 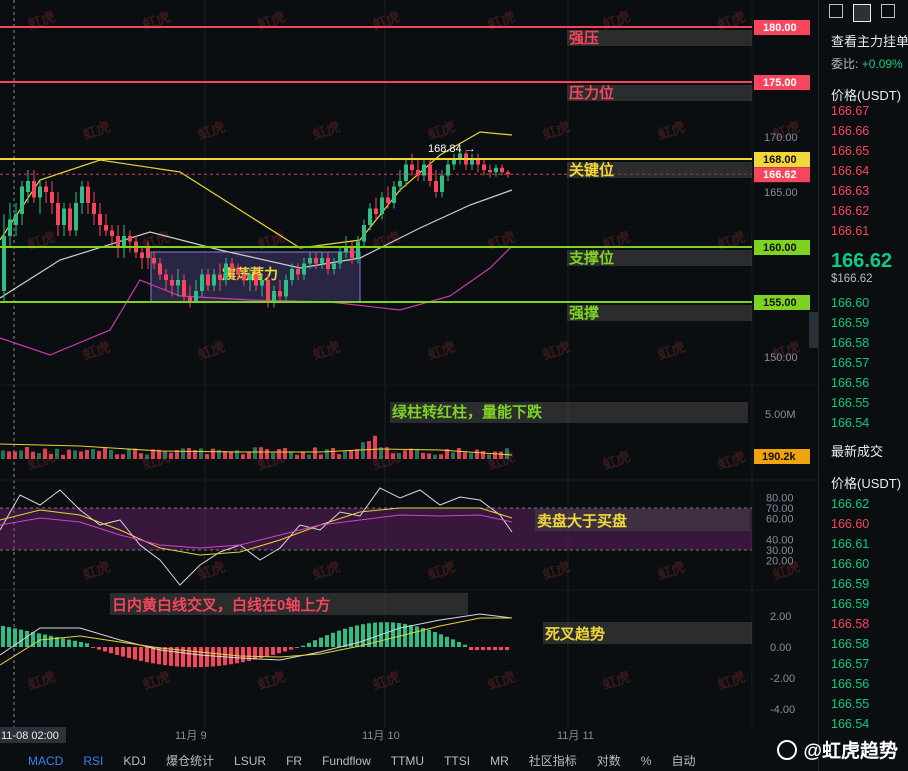 What do you see at coordinates (852, 279) in the screenshot?
I see `last-price-usd: $166.62` at bounding box center [852, 279].